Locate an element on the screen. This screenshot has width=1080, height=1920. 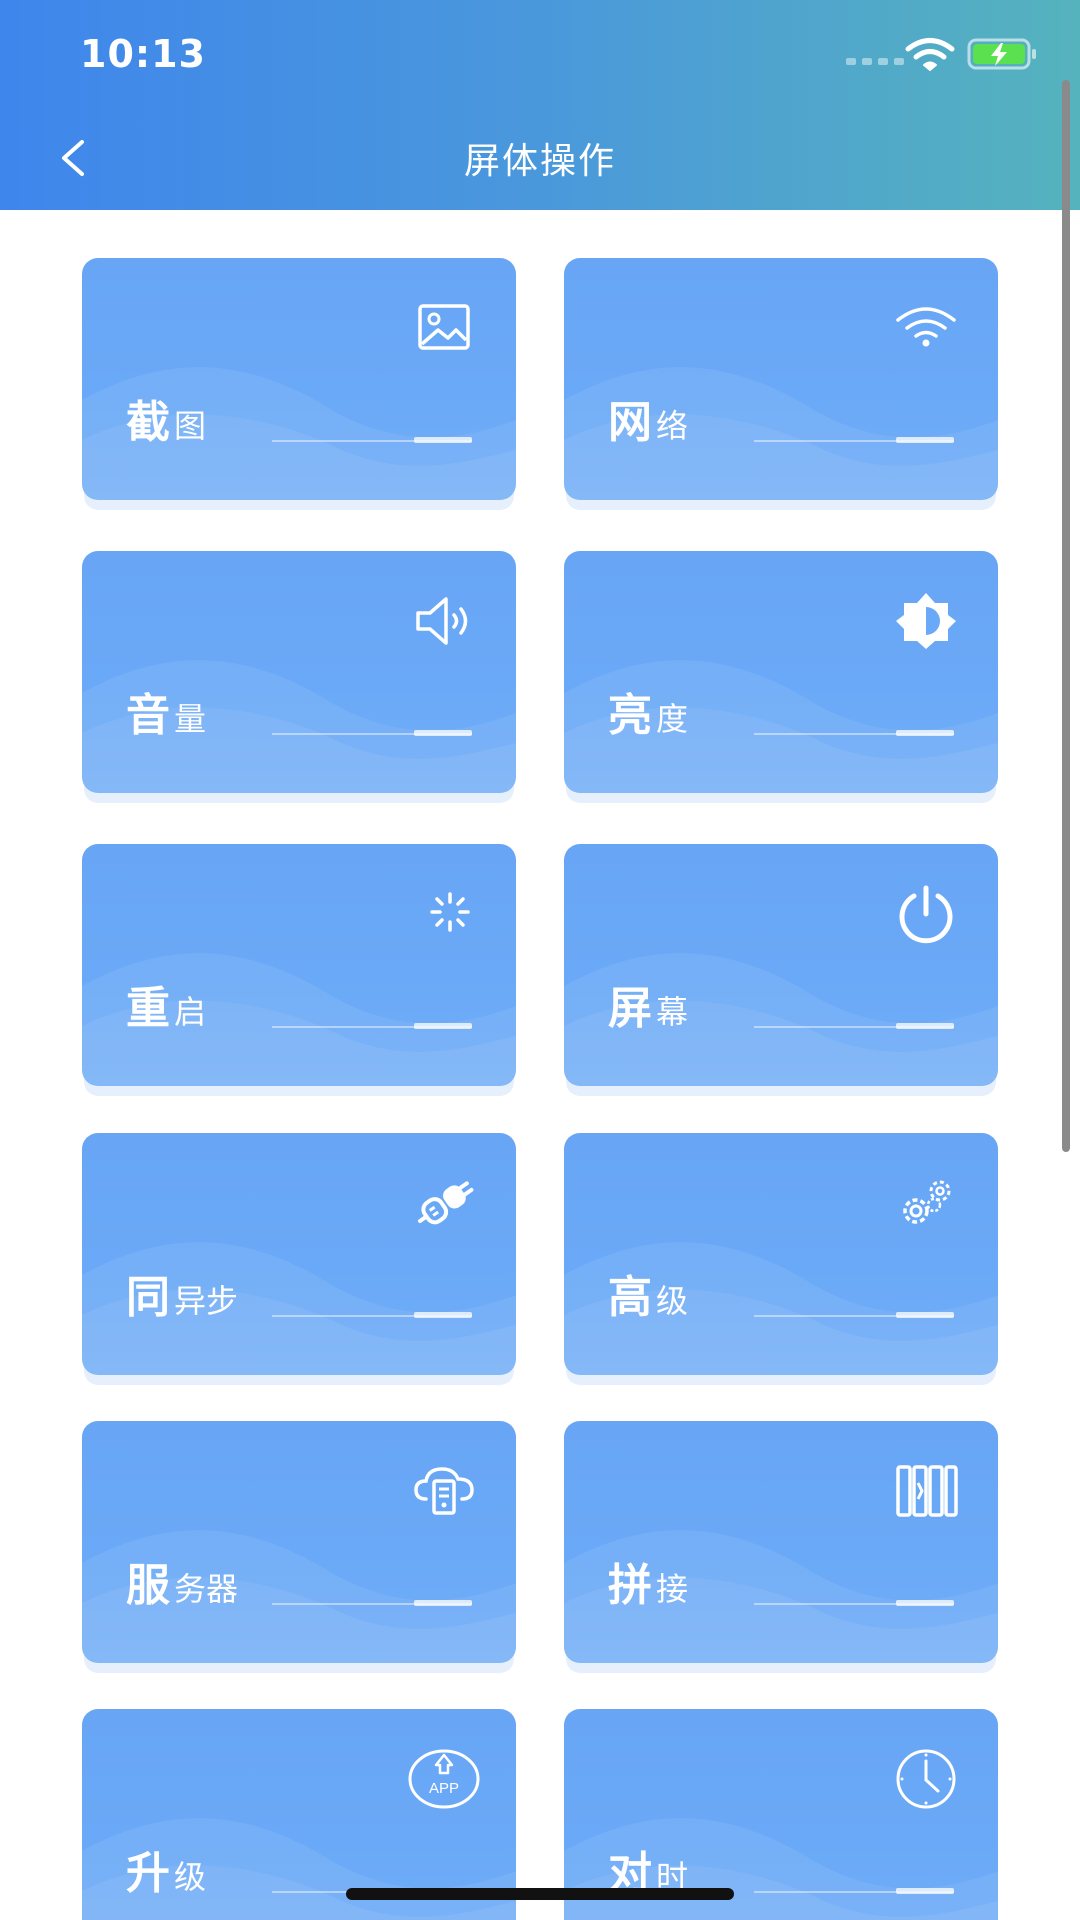
splice-panels-icon is located at coordinates (927, 1491).